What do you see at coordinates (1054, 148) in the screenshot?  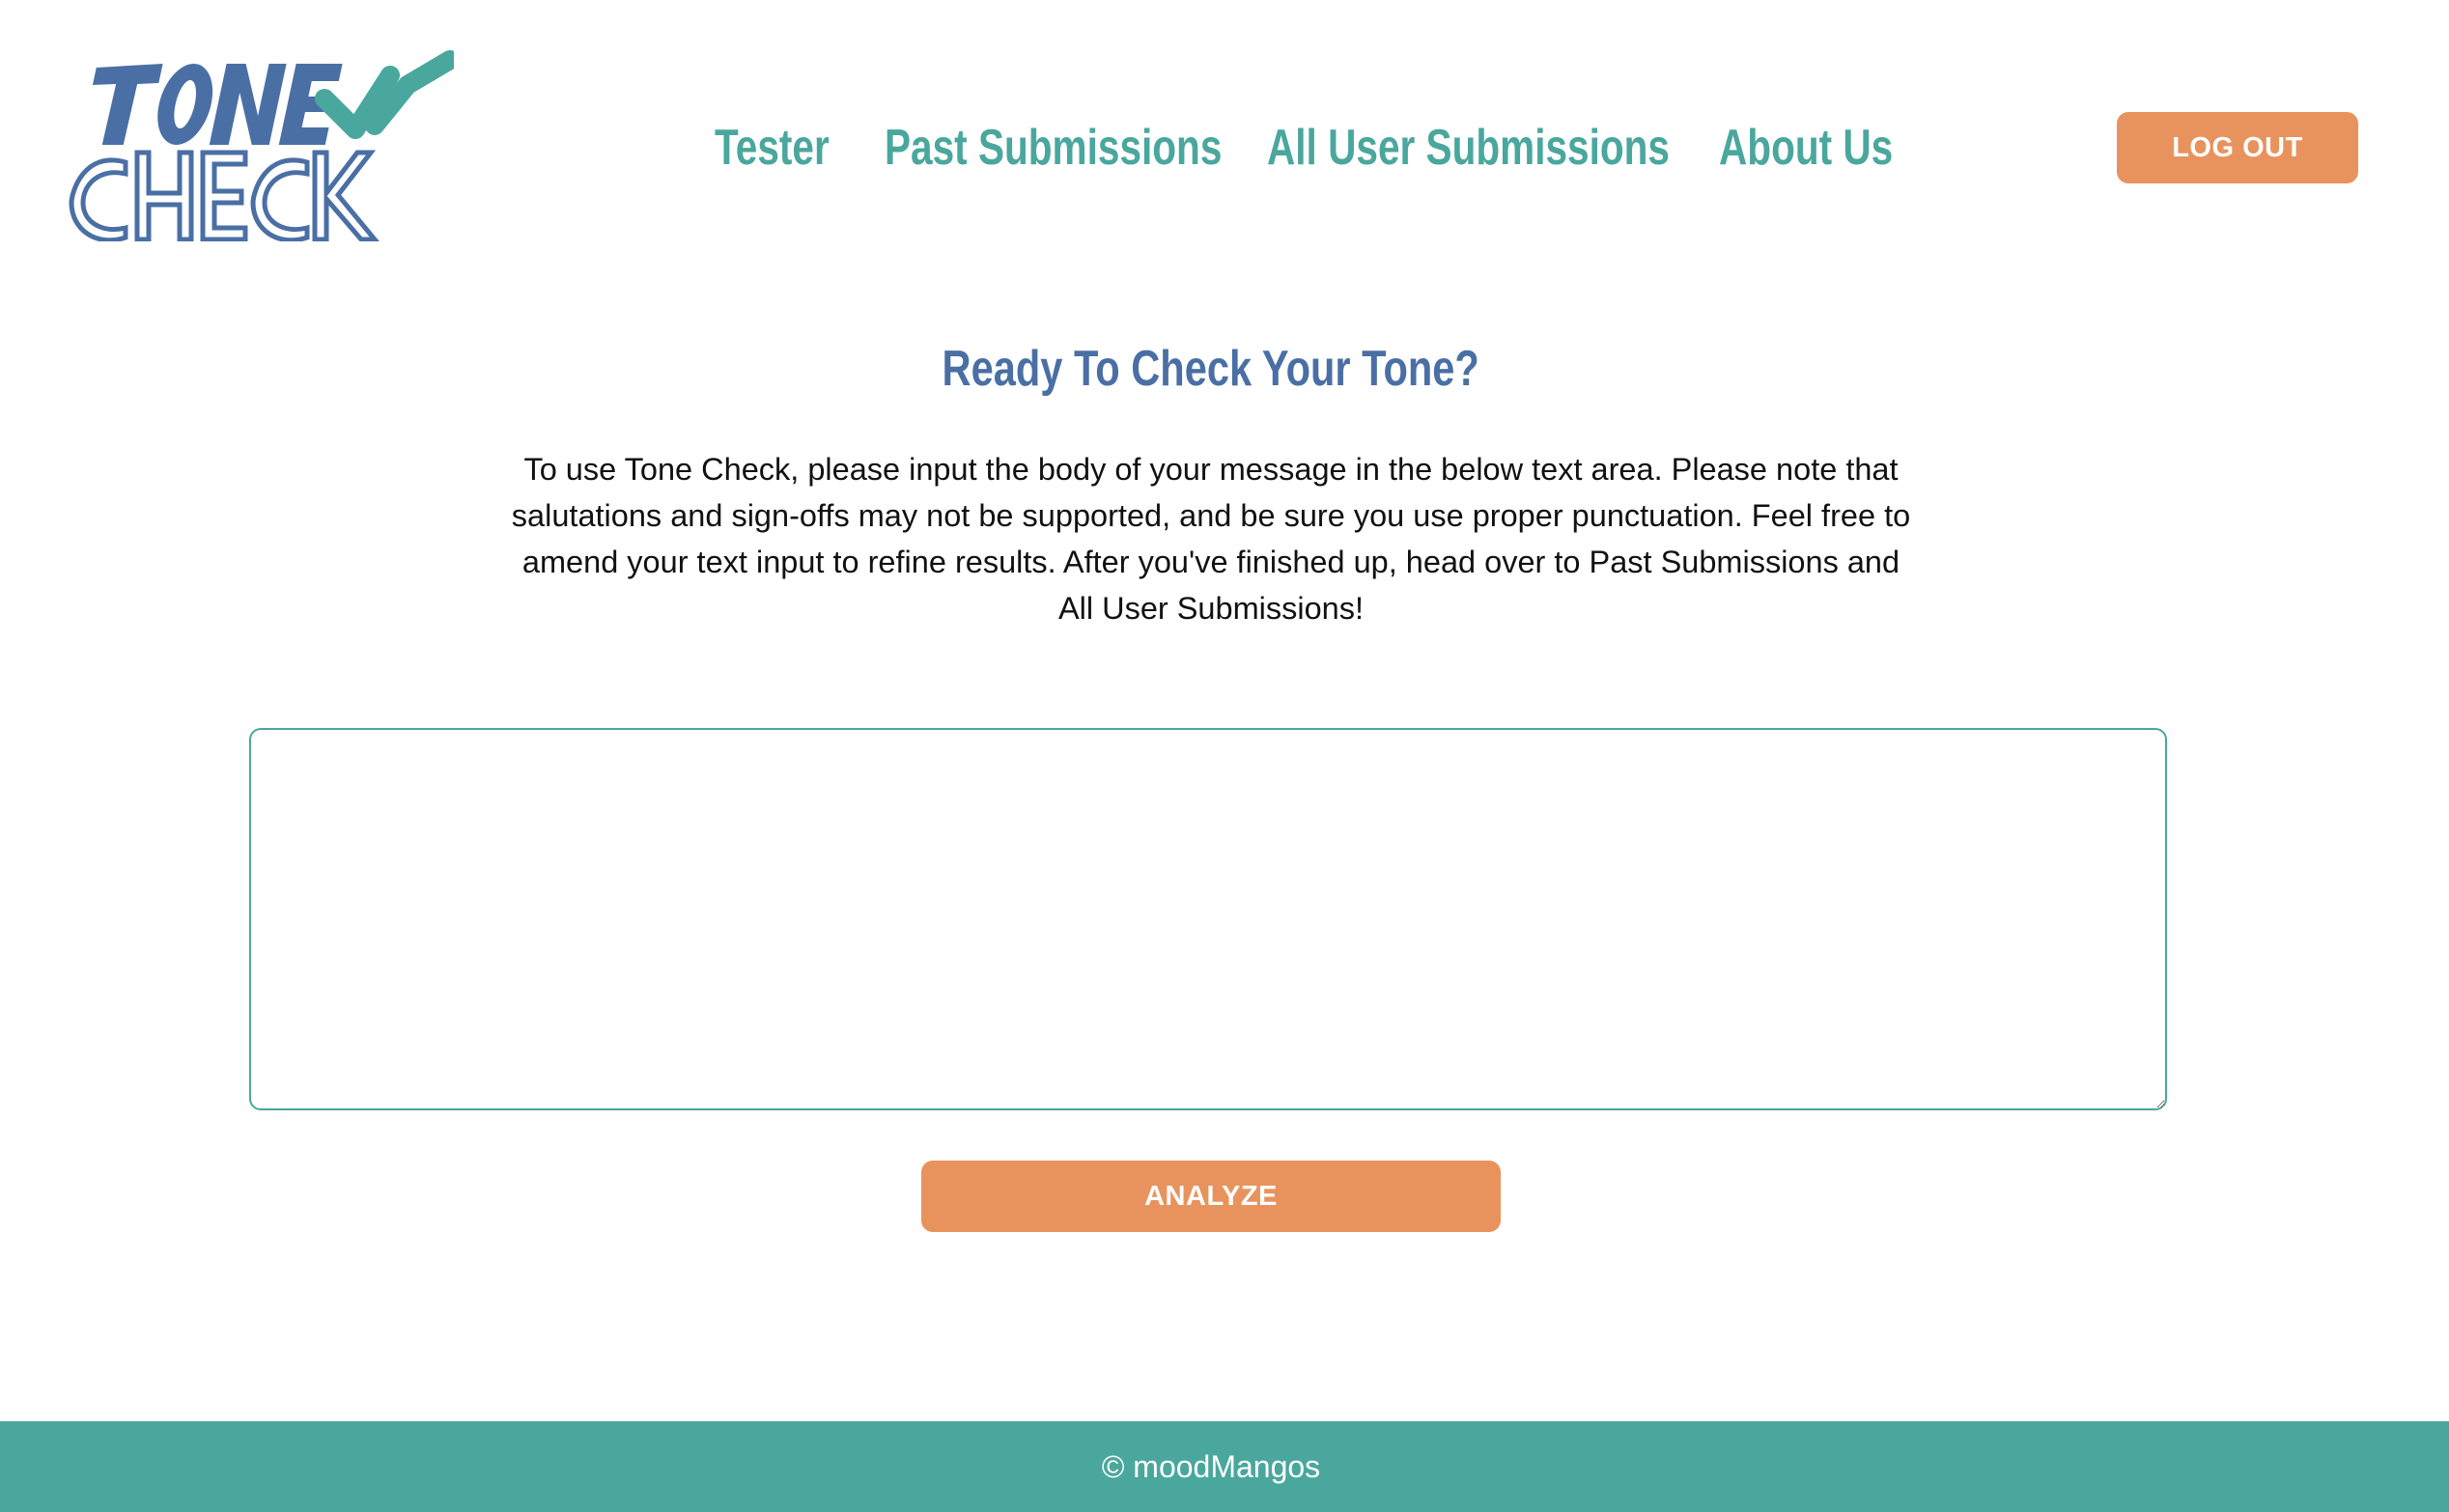 I see `nav-past-submissions: Past Submissions` at bounding box center [1054, 148].